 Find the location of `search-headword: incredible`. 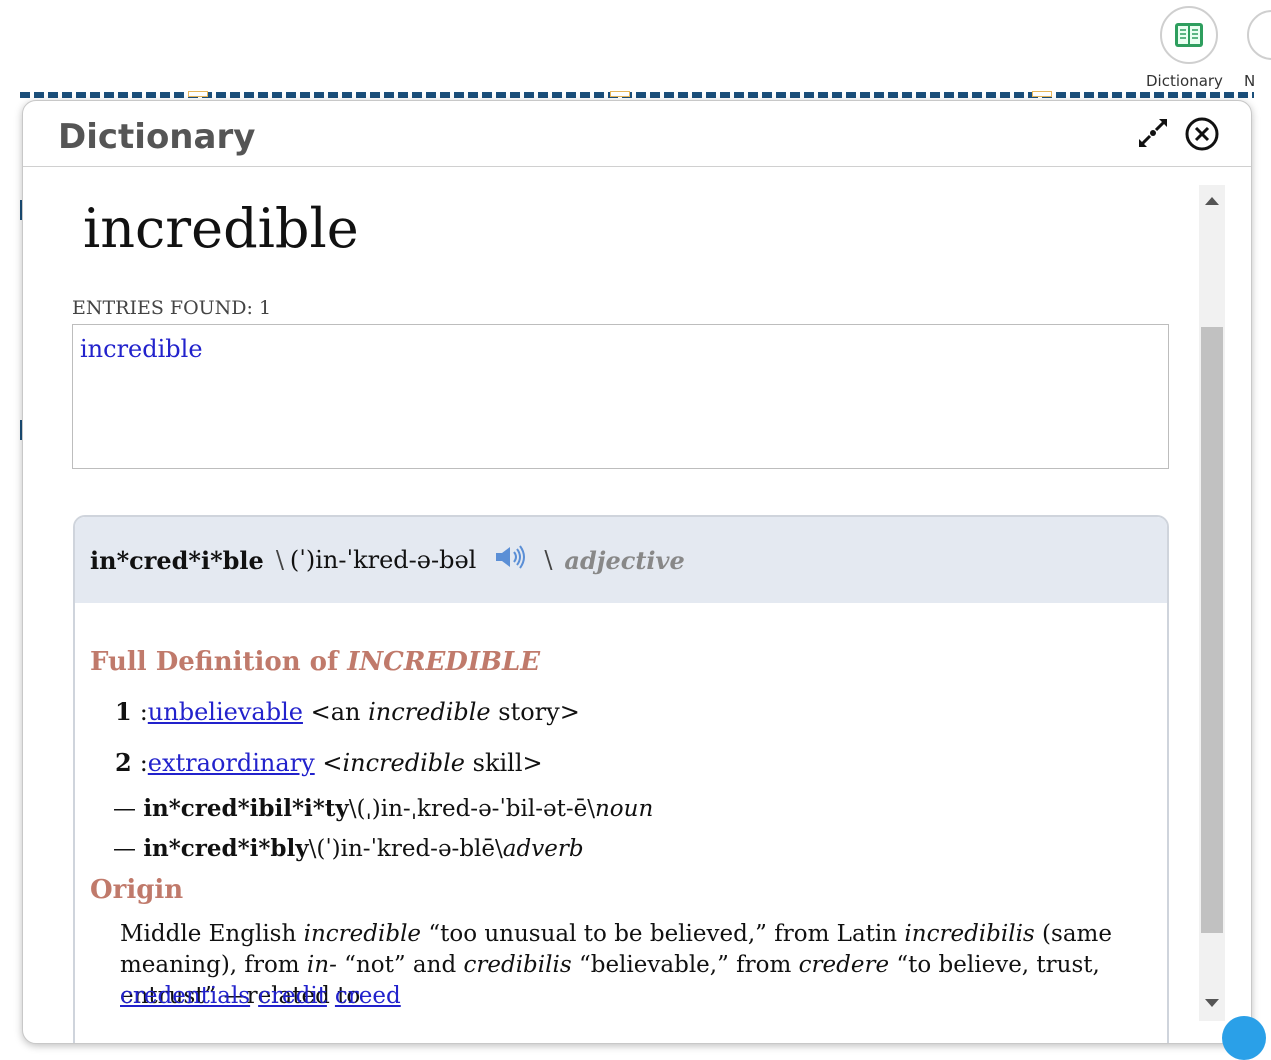

search-headword: incredible is located at coordinates (221, 228).